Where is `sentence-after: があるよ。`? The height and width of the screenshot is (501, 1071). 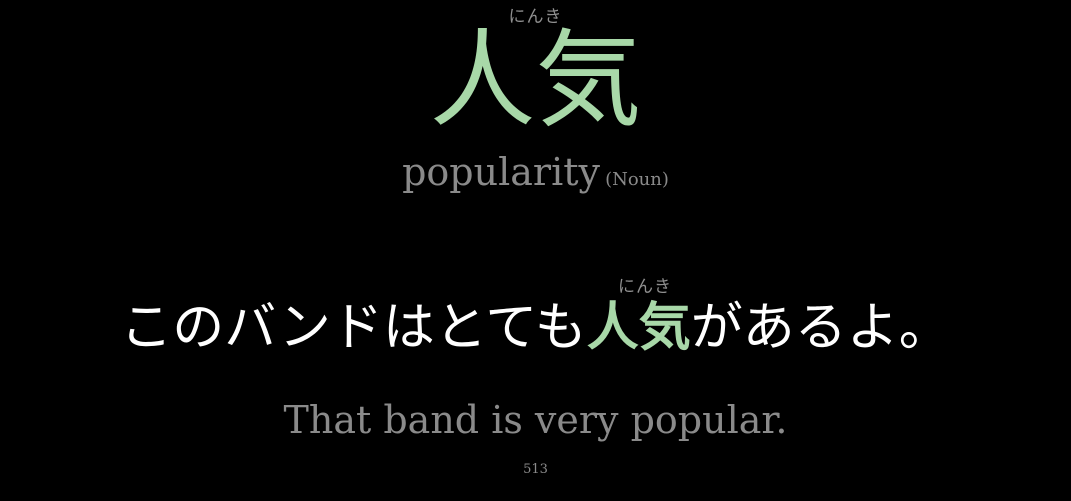
sentence-after: があるよ。 is located at coordinates (820, 328).